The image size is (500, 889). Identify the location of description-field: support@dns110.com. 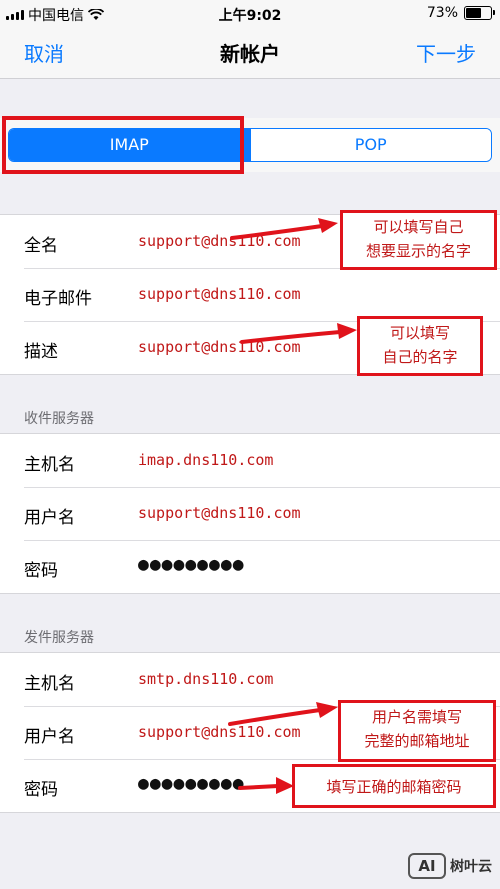
(219, 347).